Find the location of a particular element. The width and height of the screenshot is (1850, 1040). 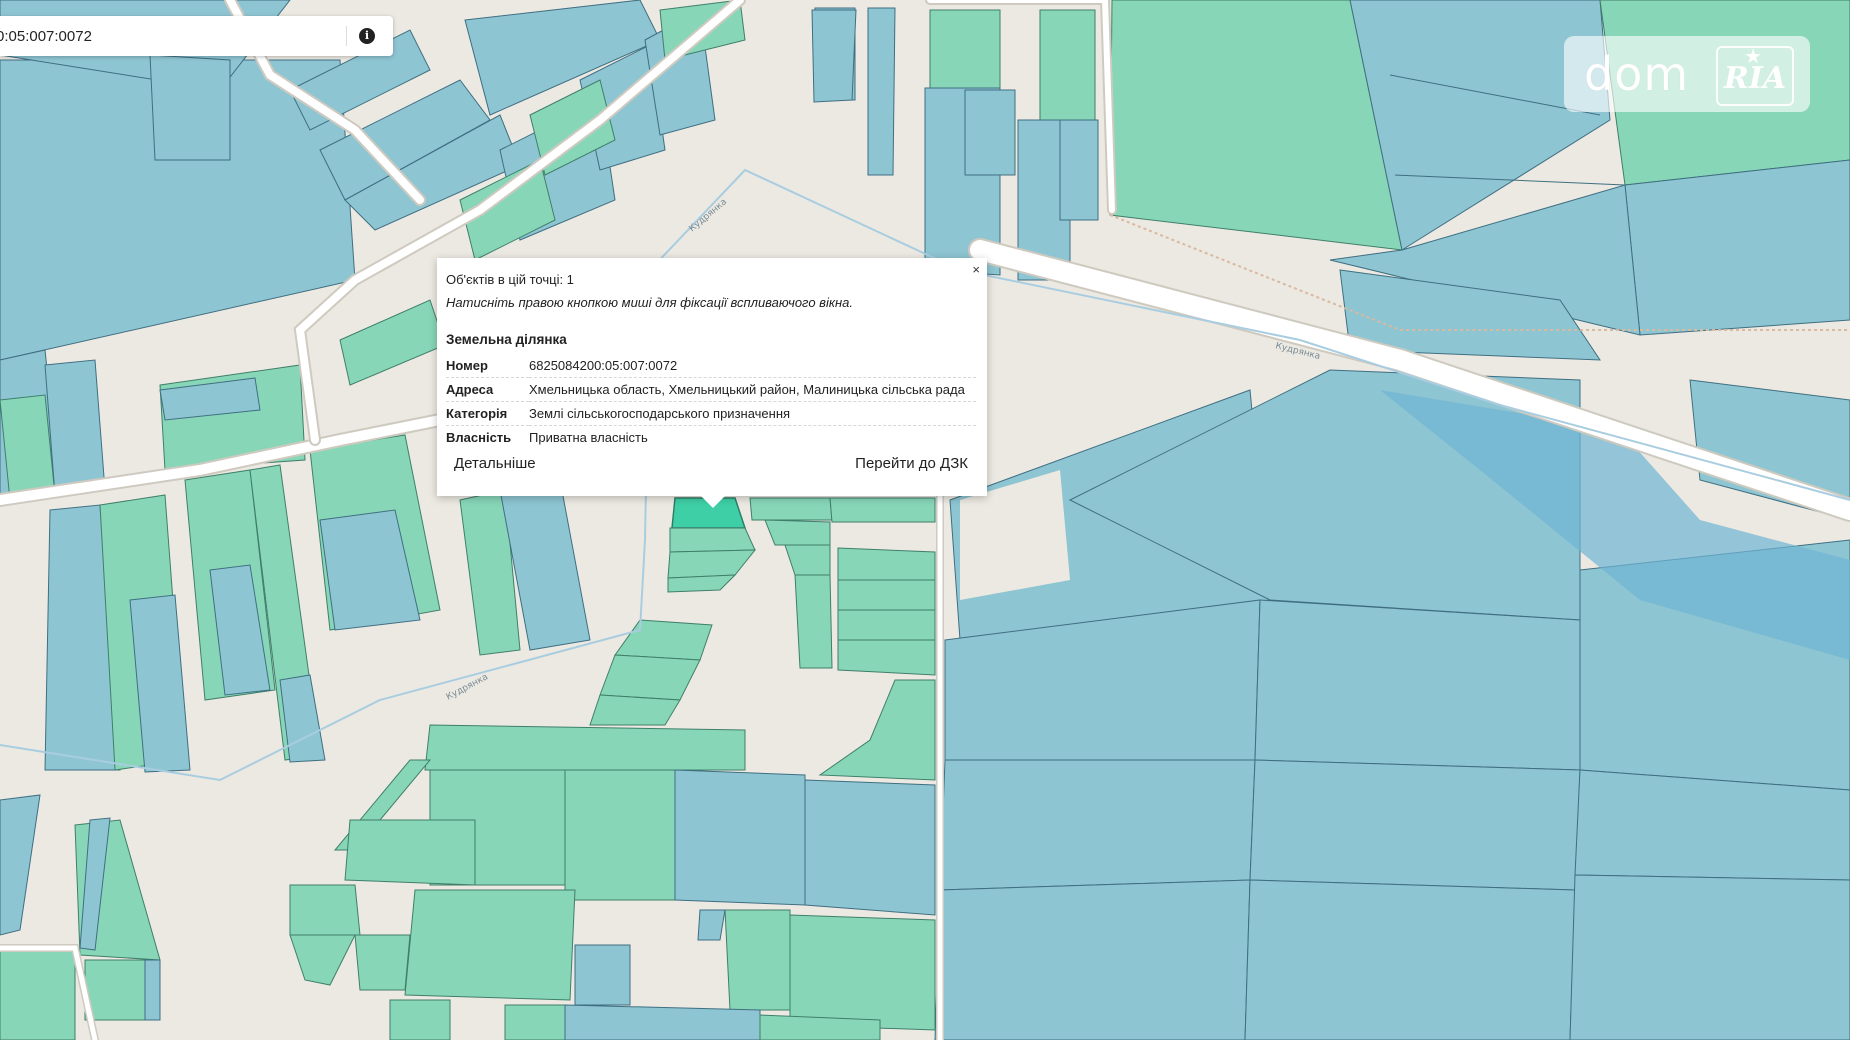

logo-dom-text: dom is located at coordinates (1637, 74).